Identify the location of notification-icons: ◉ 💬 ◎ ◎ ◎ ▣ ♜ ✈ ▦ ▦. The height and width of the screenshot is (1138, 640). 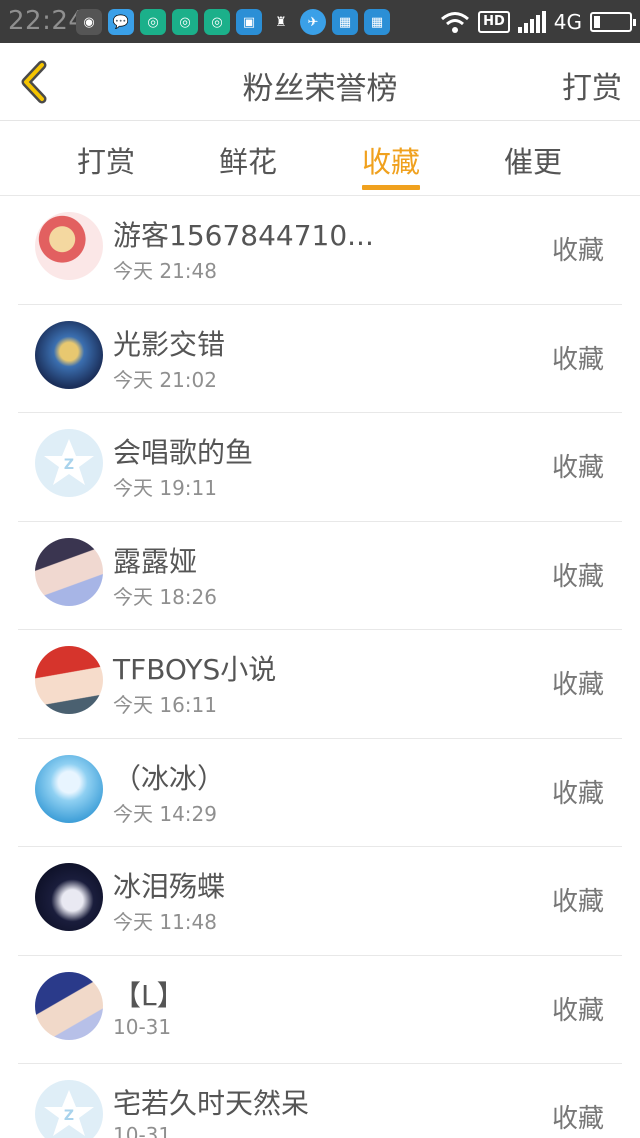
(233, 22).